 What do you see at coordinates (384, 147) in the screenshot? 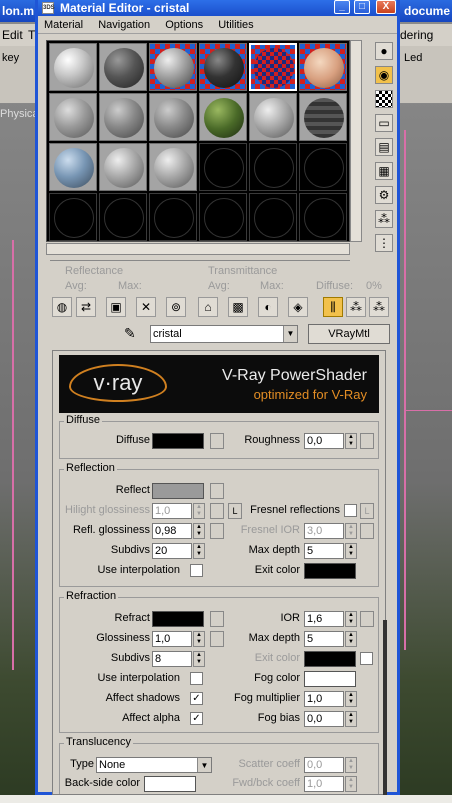
I see `video-color-check-icon: ▤` at bounding box center [384, 147].